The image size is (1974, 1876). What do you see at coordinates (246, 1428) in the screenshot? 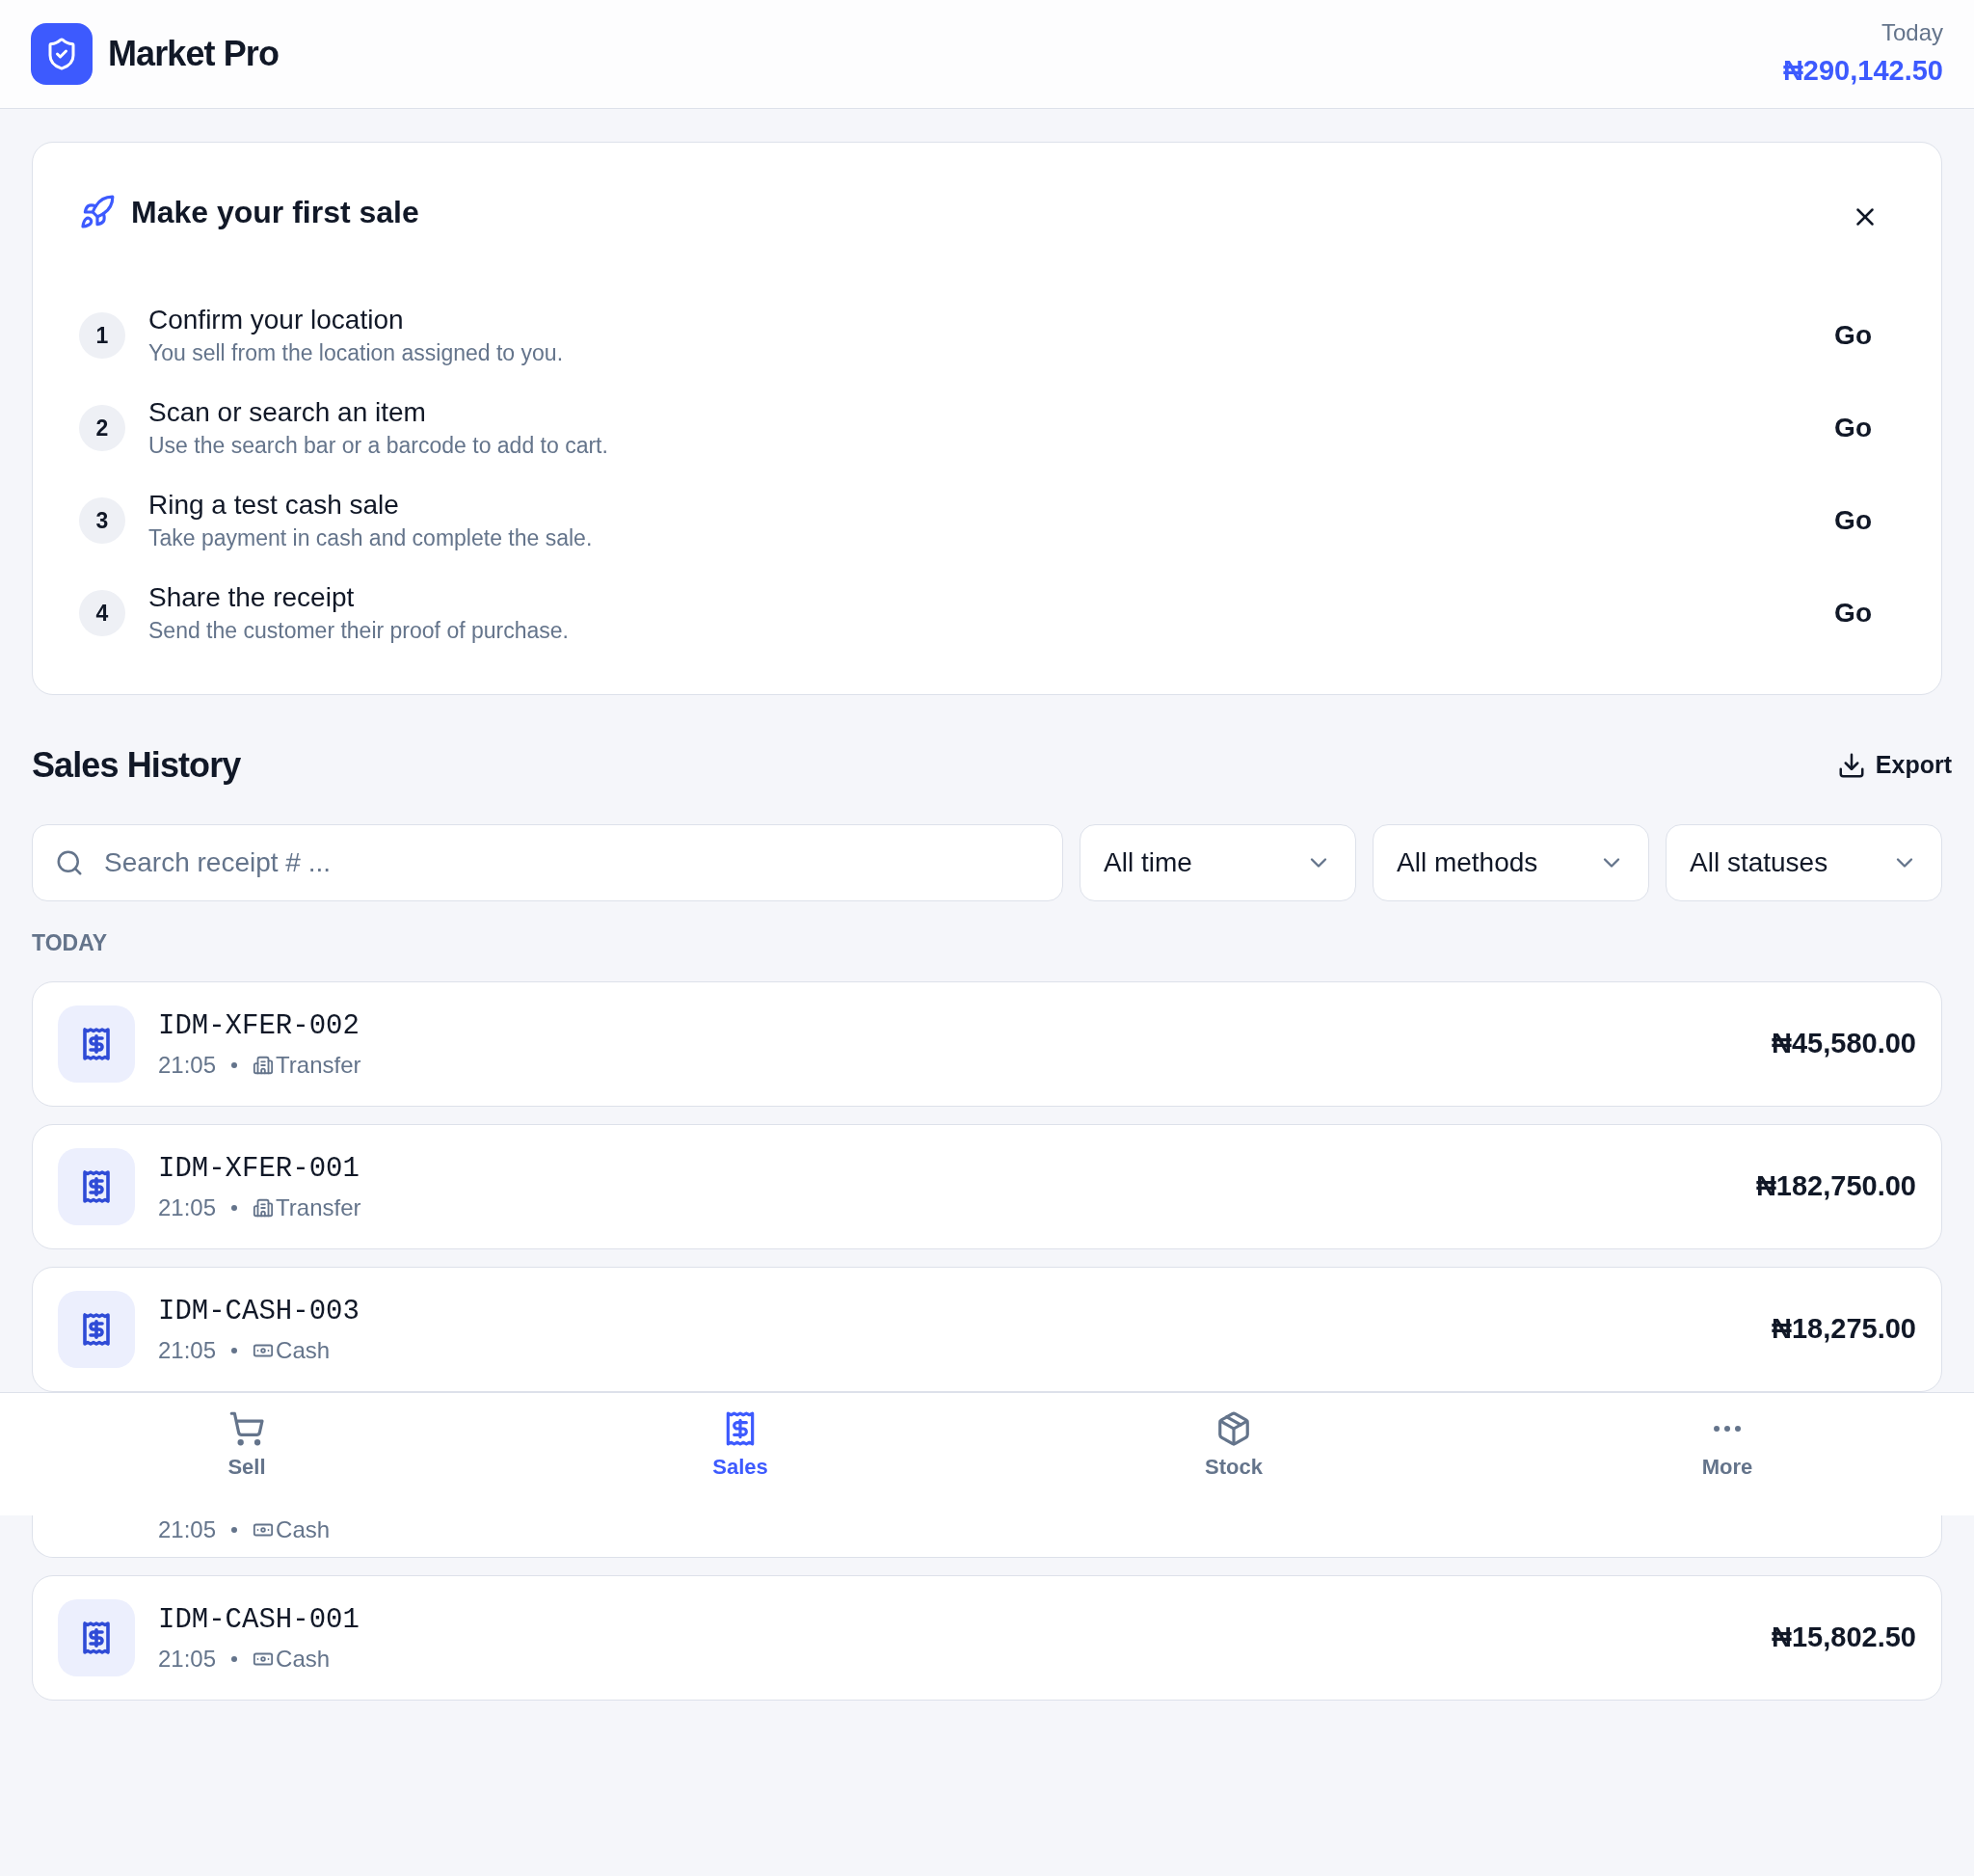
I see `cart-icon` at bounding box center [246, 1428].